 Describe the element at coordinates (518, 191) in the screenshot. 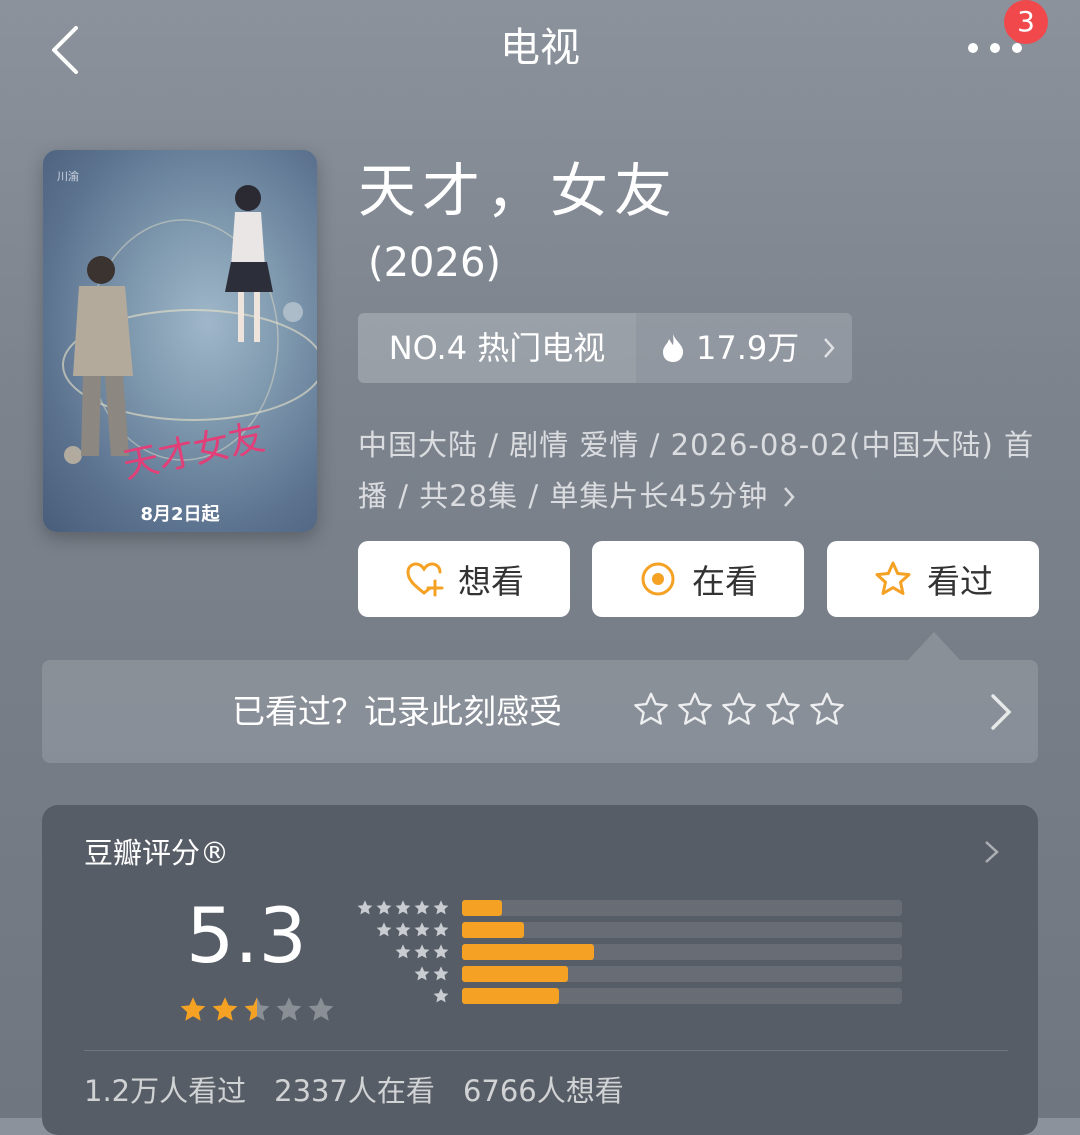

I see `show-title: 天才，女友` at that location.